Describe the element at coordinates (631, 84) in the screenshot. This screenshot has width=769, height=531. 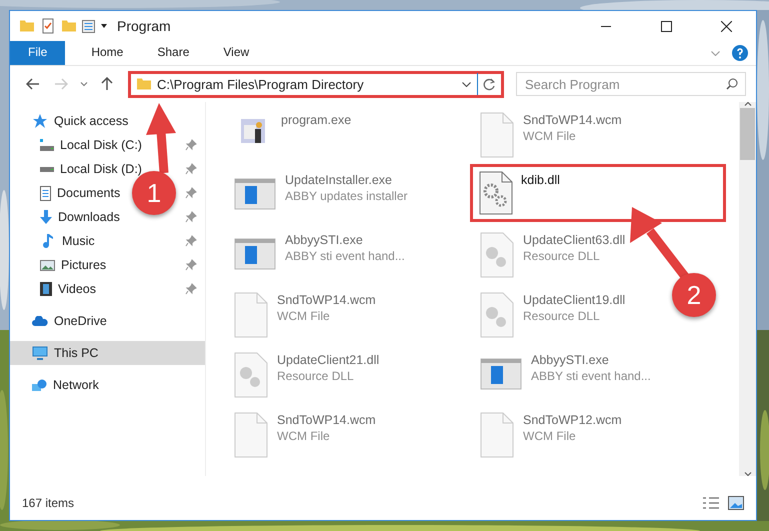
I see `search-field: Search Program` at that location.